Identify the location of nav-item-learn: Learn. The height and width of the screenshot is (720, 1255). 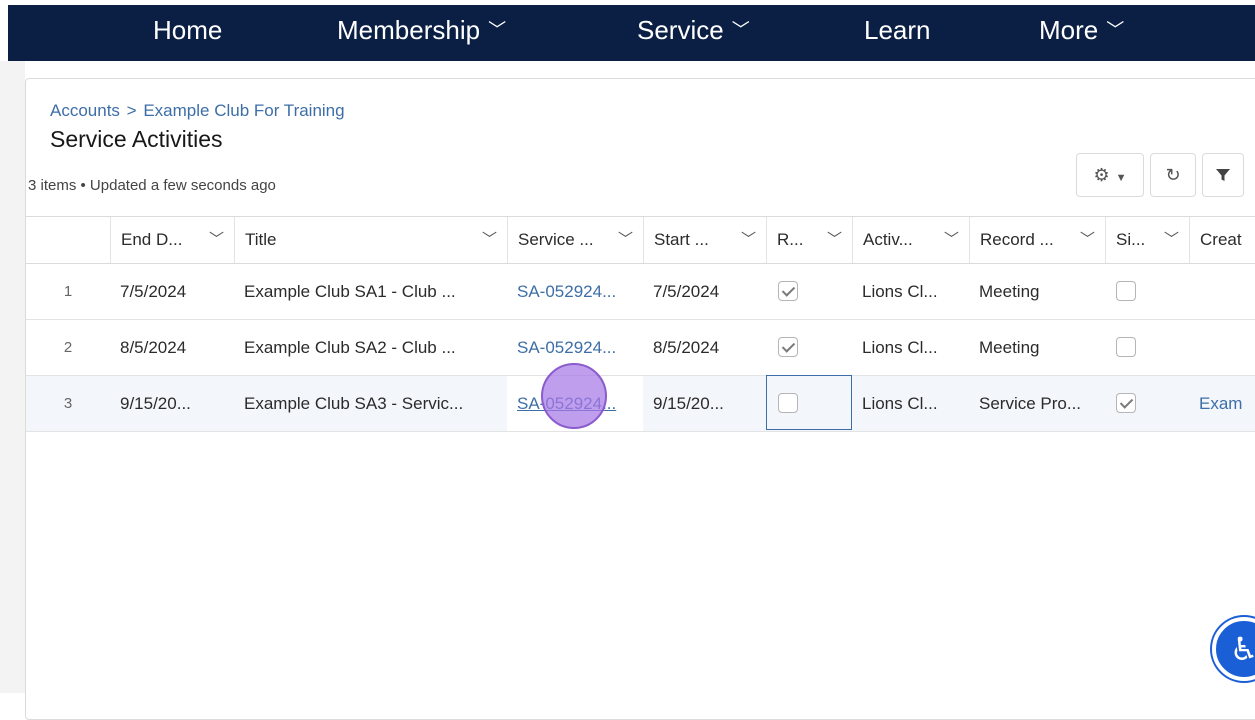
(897, 33).